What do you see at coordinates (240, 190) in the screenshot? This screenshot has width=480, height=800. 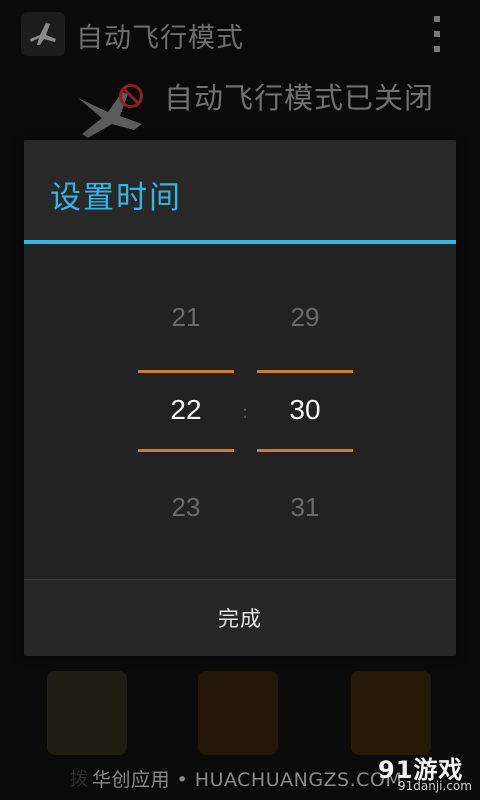 I see `dialog-header: 设置时间` at bounding box center [240, 190].